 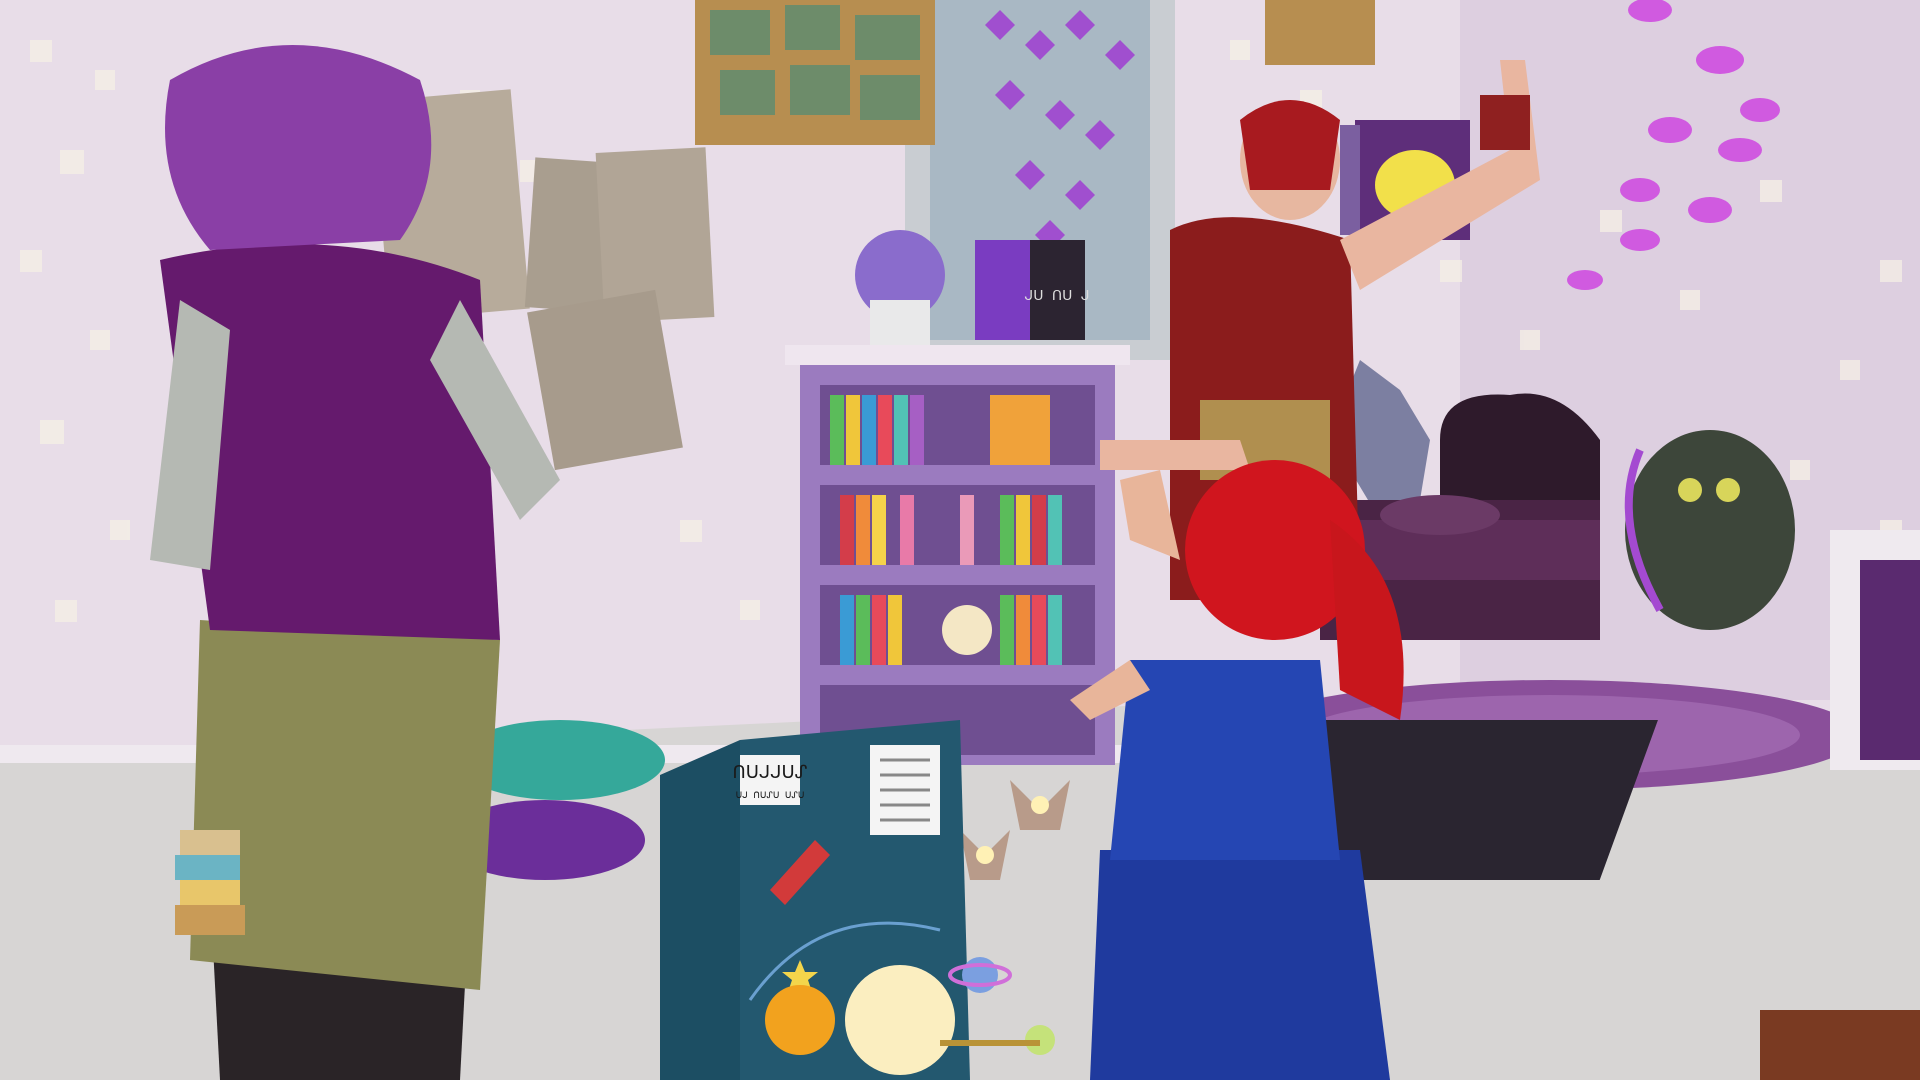 What do you see at coordinates (210, 882) in the screenshot?
I see `floor-book-stack` at bounding box center [210, 882].